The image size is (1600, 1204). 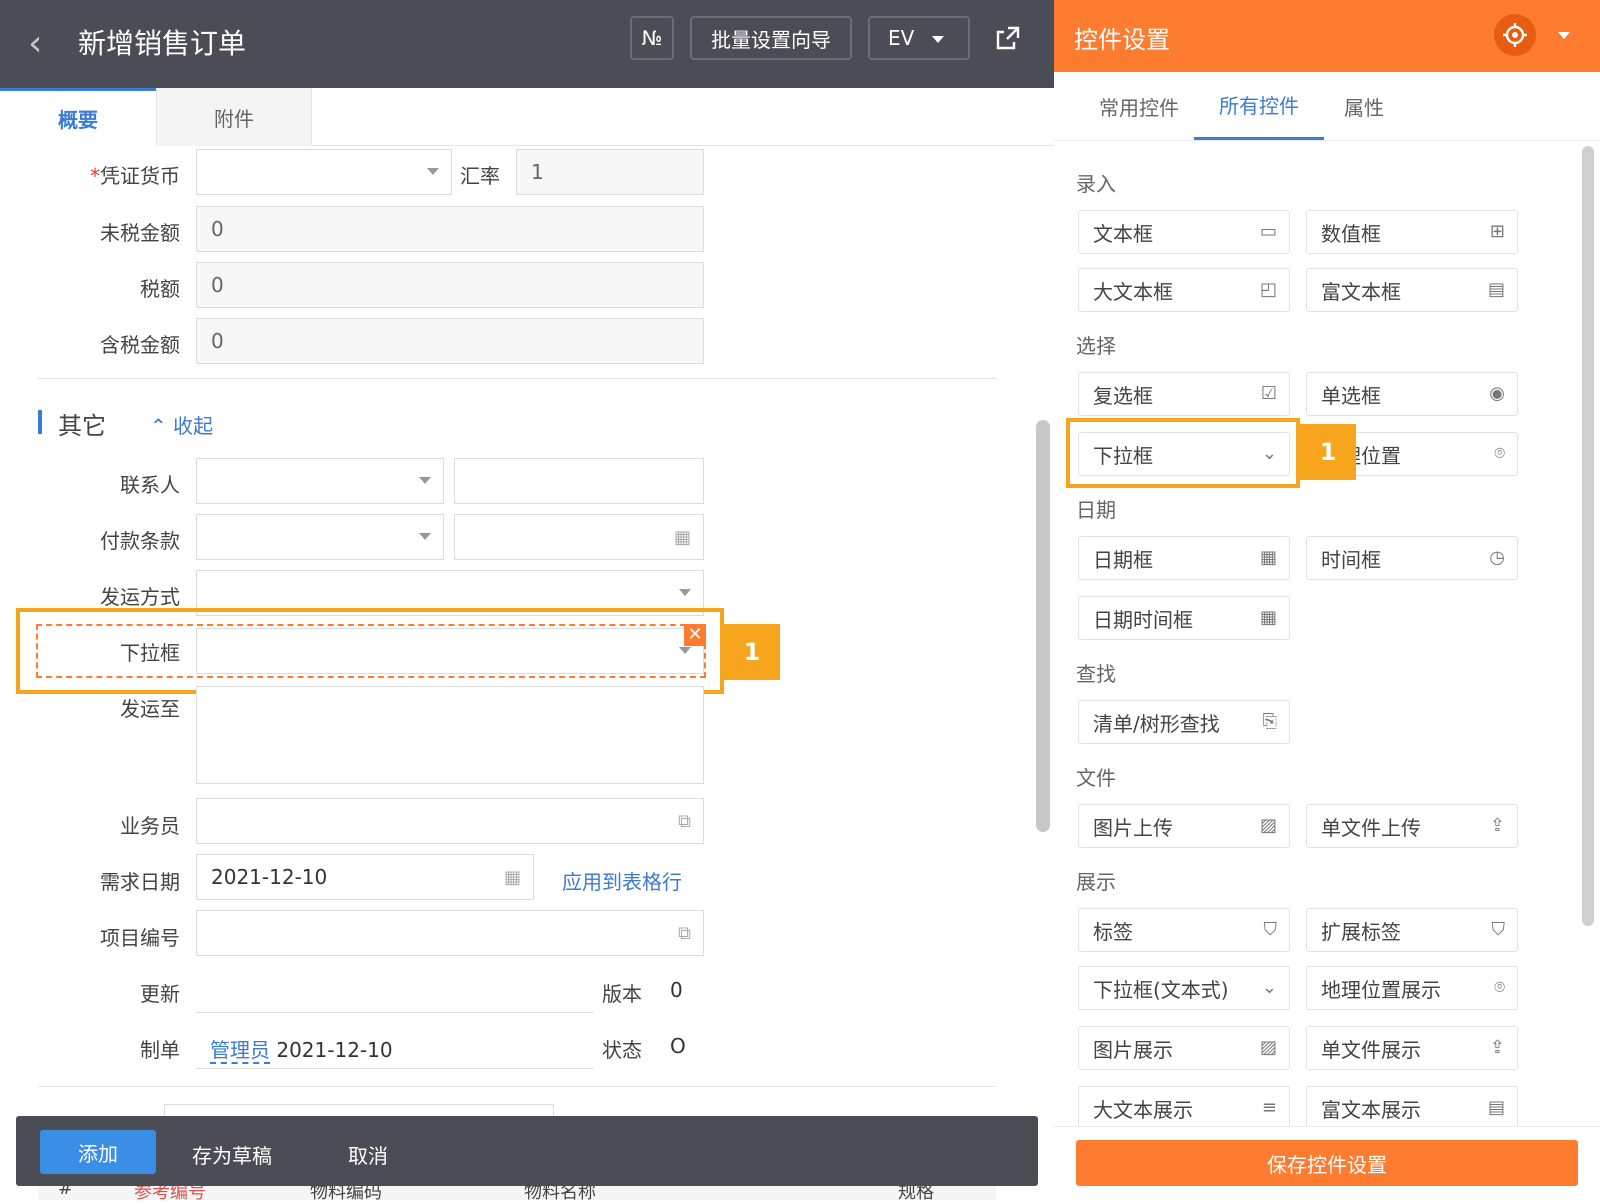 I want to click on tab-common-controls: 常用控件, so click(x=1139, y=106).